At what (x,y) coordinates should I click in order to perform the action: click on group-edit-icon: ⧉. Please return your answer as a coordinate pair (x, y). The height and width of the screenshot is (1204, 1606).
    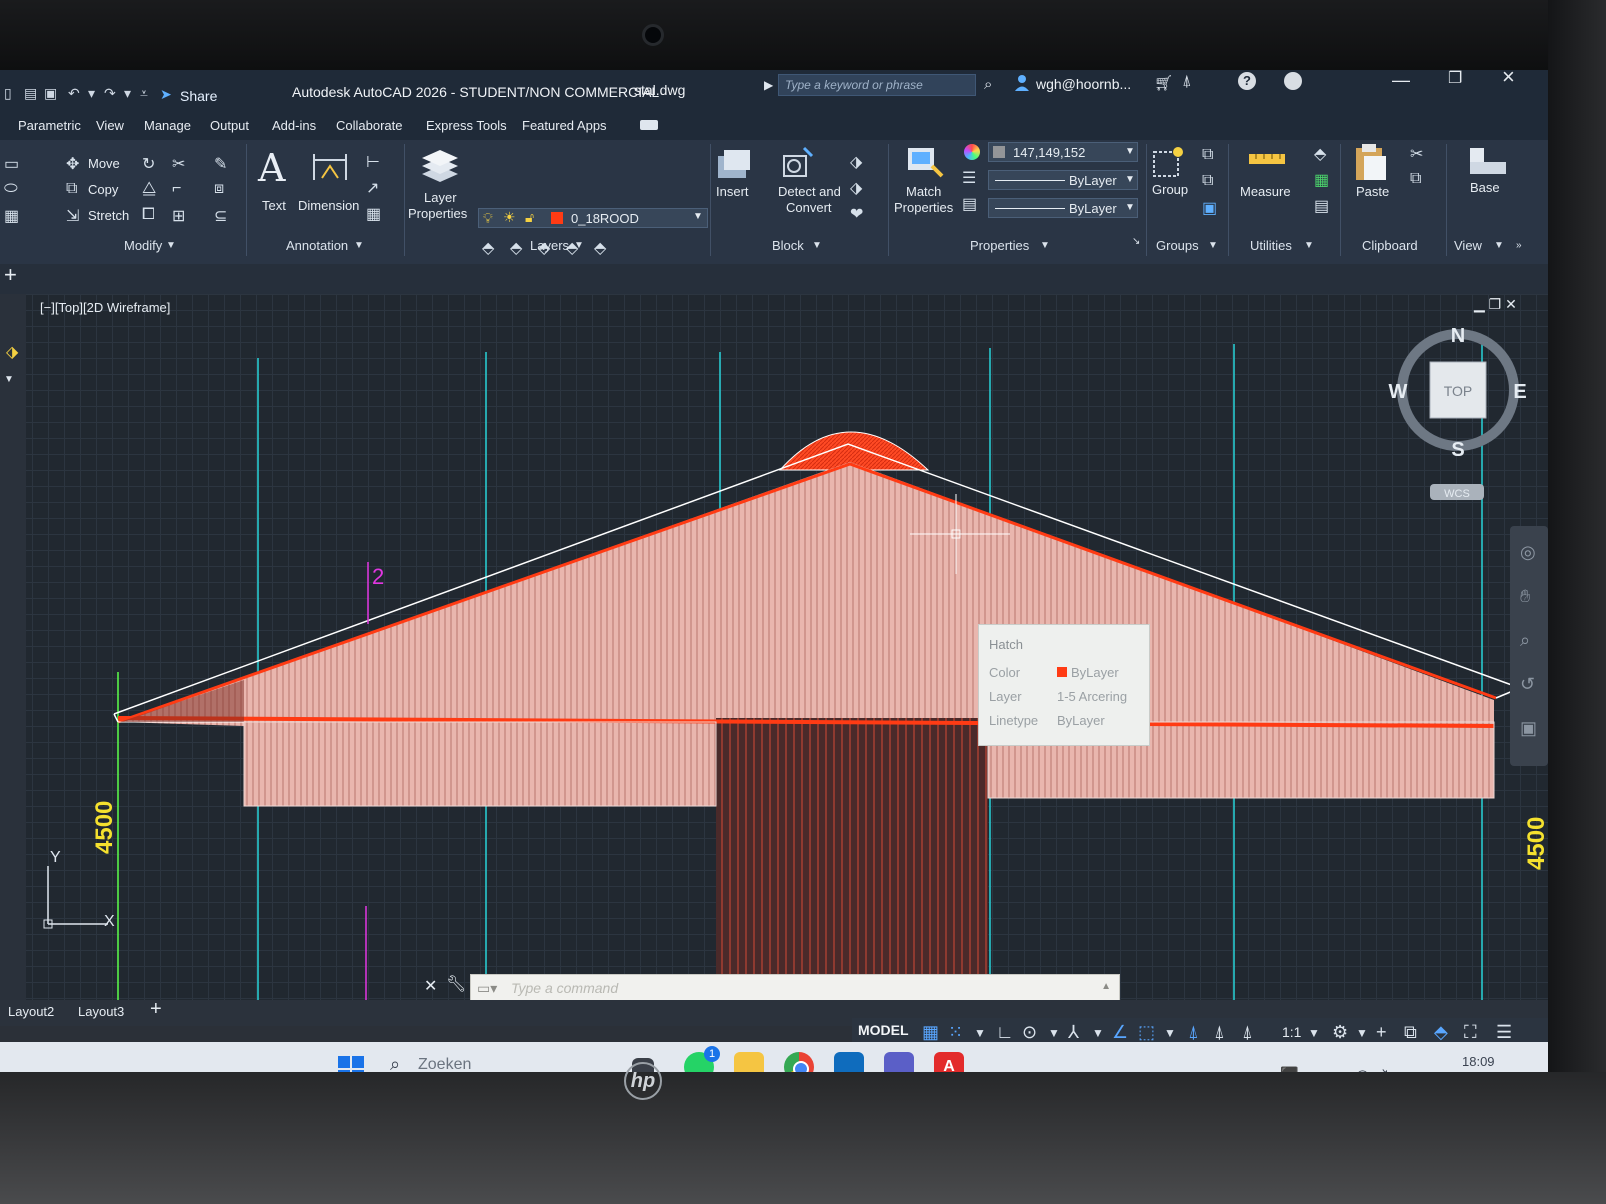
    Looking at the image, I should click on (1207, 181).